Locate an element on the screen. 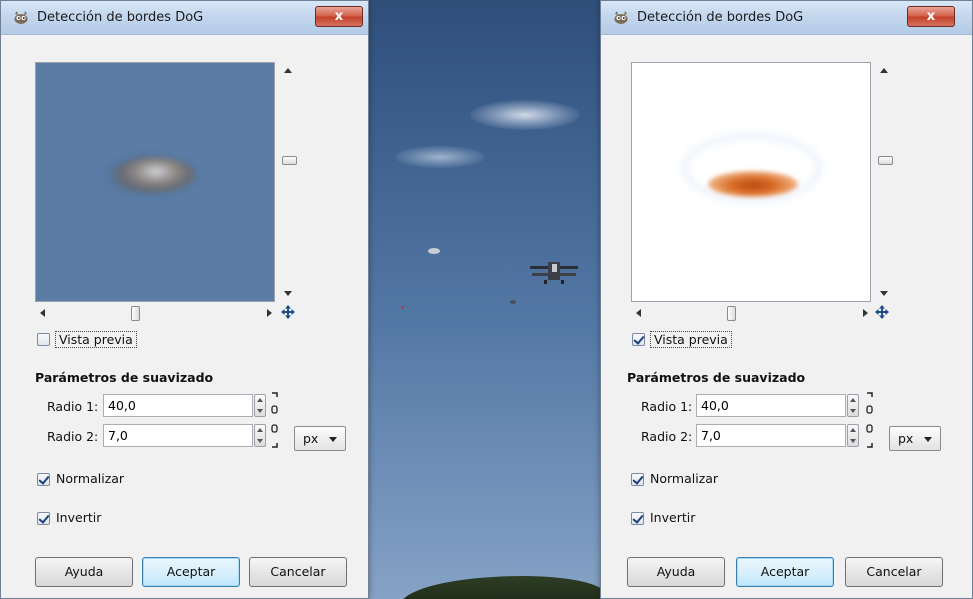 This screenshot has width=973, height=599. ufo-object is located at coordinates (434, 251).